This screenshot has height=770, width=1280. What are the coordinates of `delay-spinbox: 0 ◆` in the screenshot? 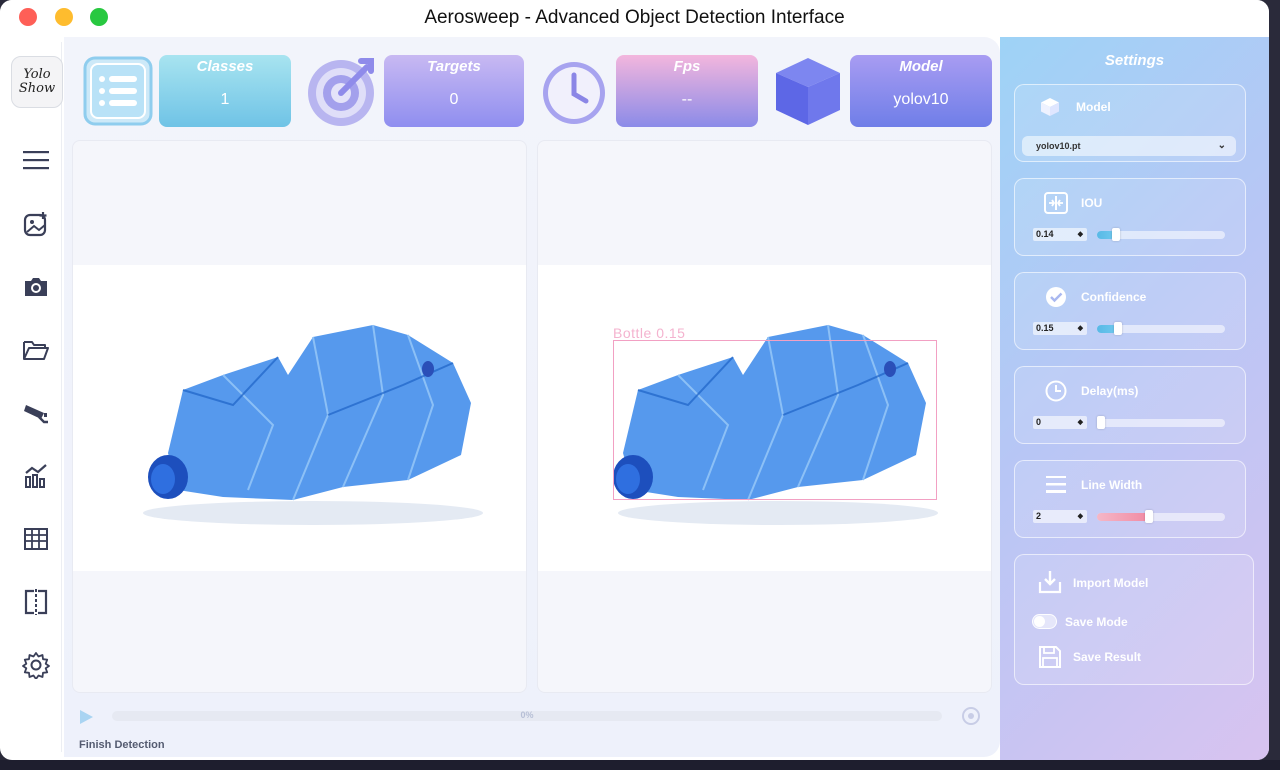 It's located at (1060, 422).